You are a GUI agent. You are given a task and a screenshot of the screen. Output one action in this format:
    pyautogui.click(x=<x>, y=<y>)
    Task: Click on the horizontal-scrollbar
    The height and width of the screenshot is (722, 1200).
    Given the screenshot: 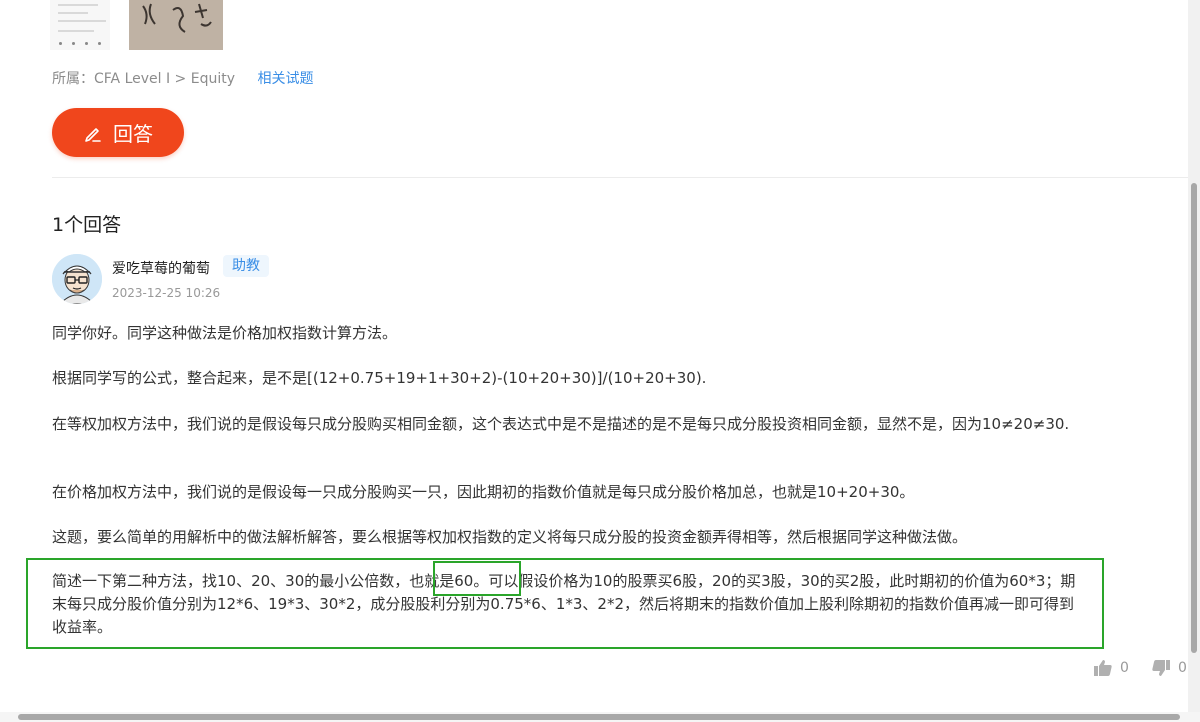 What is the action you would take?
    pyautogui.click(x=600, y=717)
    